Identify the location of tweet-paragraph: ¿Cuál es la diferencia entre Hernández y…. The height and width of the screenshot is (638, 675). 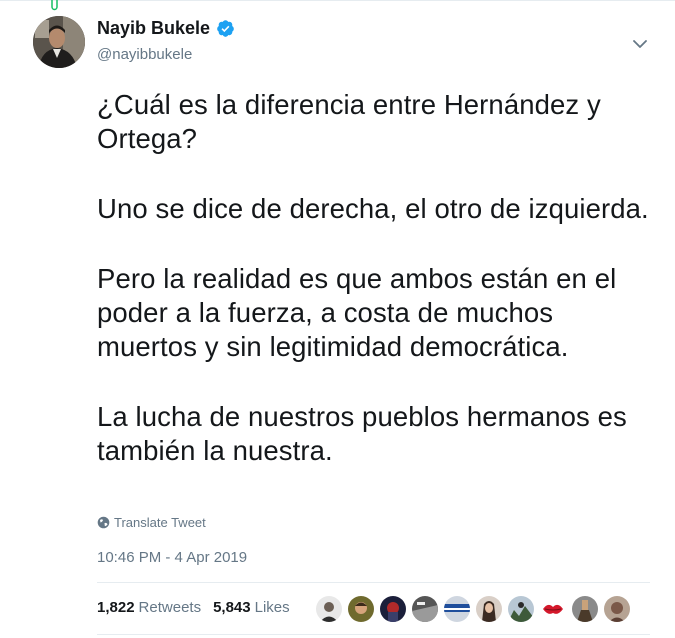
(349, 121).